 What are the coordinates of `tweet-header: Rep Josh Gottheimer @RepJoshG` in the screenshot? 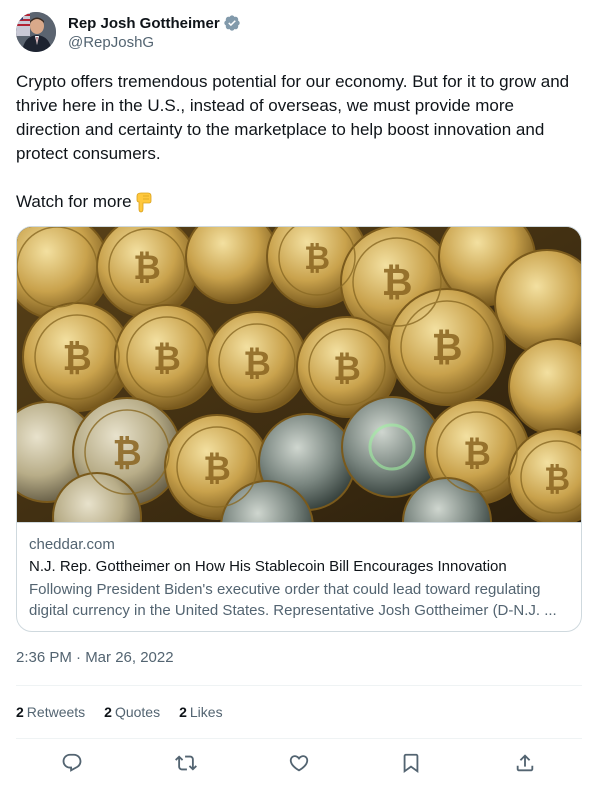 It's located at (299, 33).